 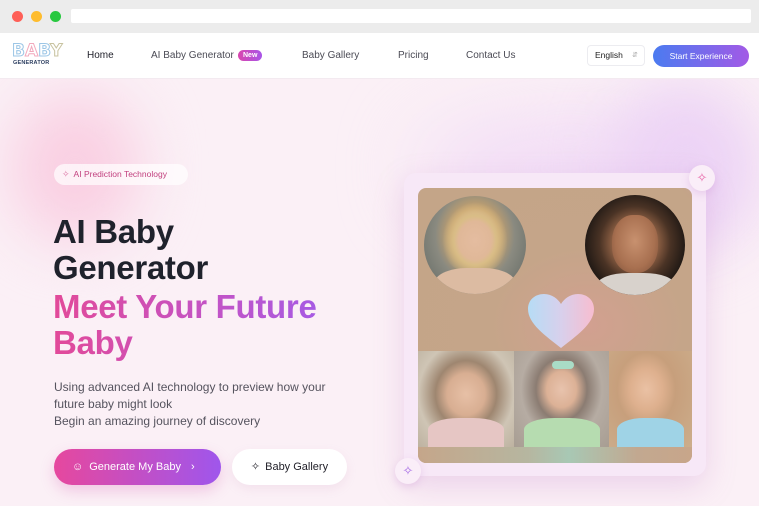 I want to click on tag-label: AI Prediction Technology, so click(x=120, y=174).